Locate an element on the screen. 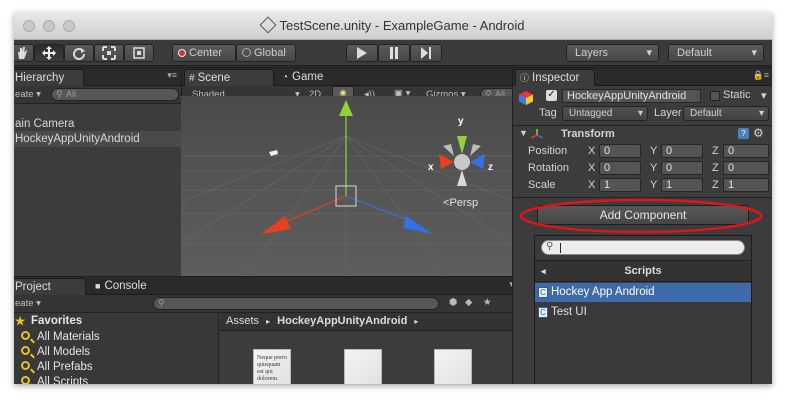  breadcrumb: Assets ▸ HockeyAppUnityAndroid ▸ is located at coordinates (372, 322).